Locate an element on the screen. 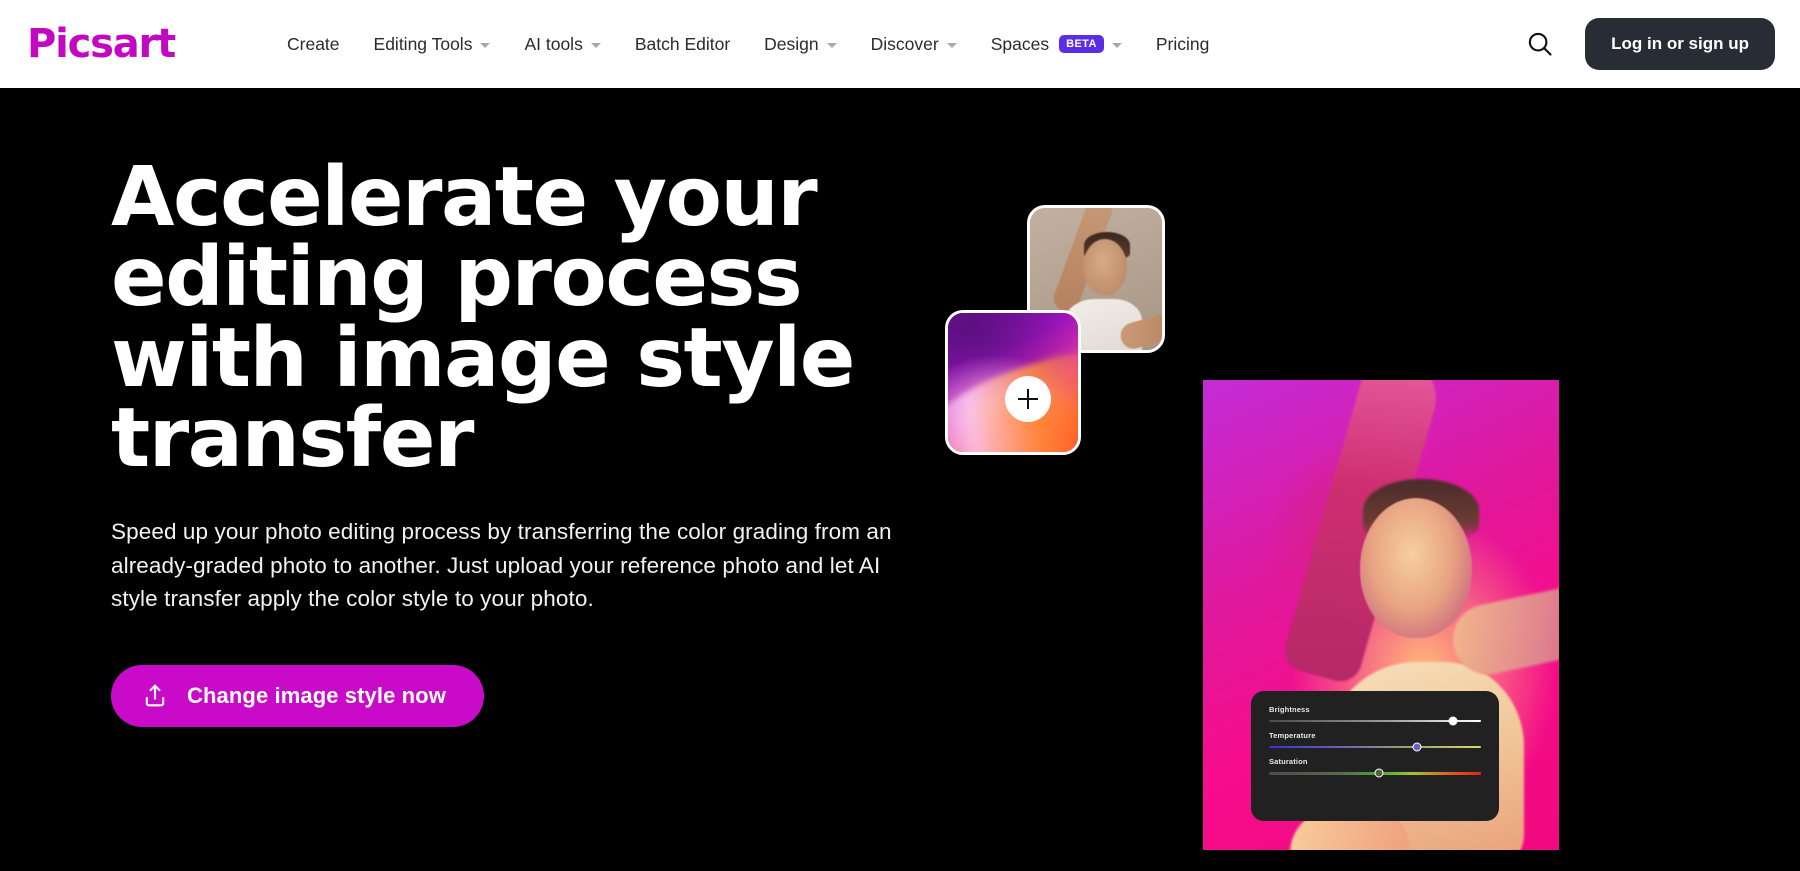 This screenshot has width=1800, height=871. reference-head is located at coordinates (1104, 267).